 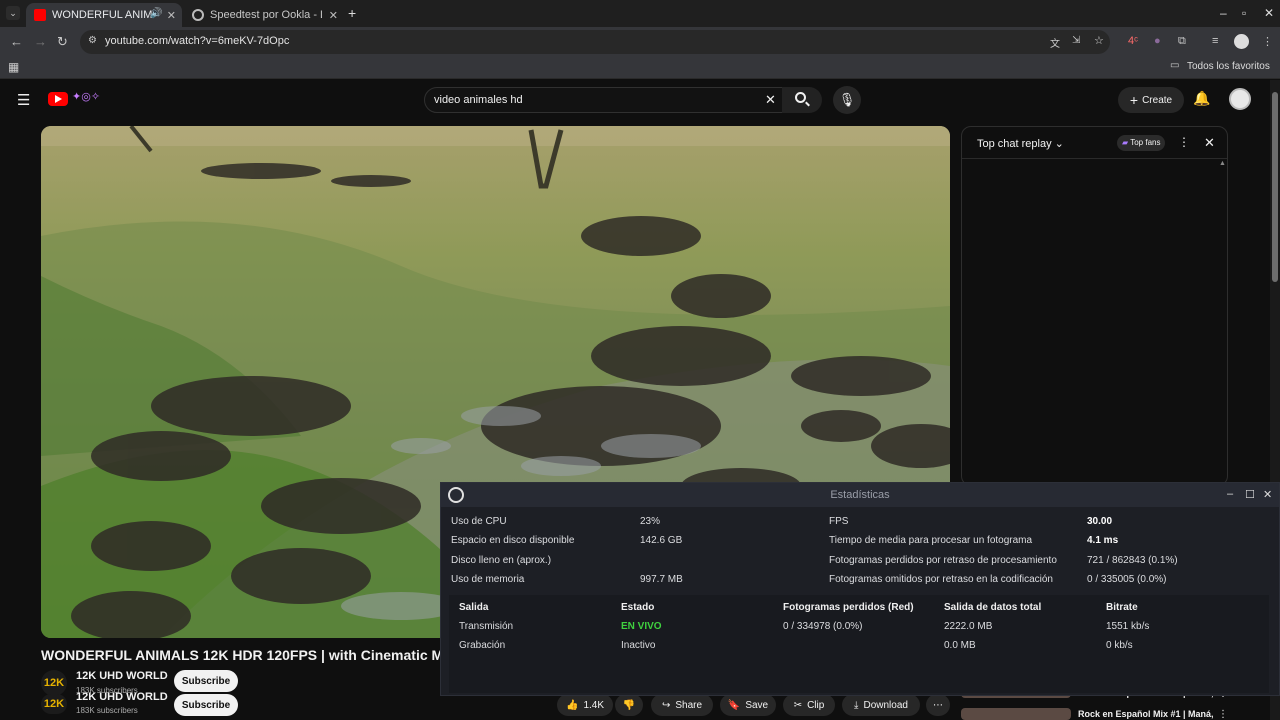 I want to click on search-query: video animales hd, so click(x=478, y=100).